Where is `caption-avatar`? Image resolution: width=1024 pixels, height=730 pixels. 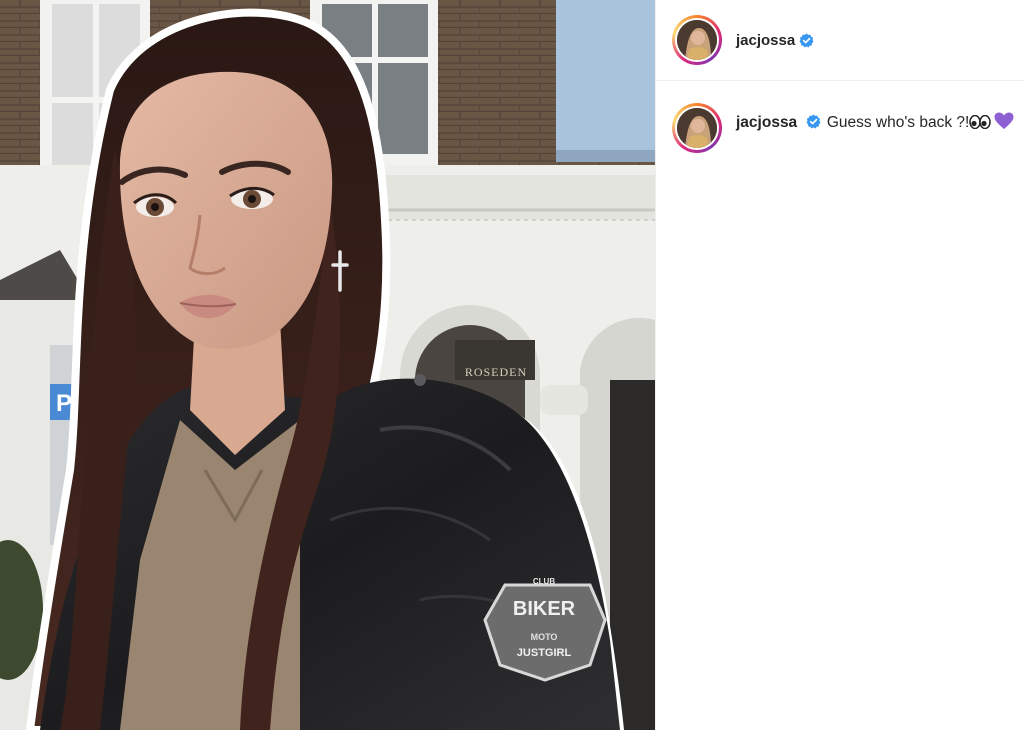 caption-avatar is located at coordinates (697, 128).